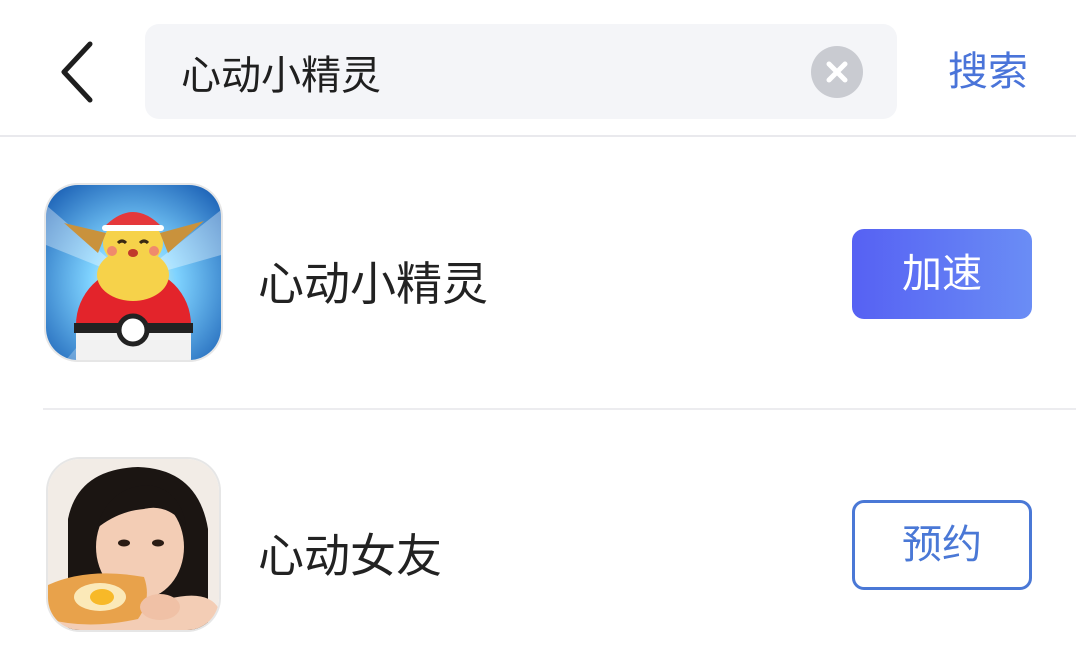 This screenshot has height=671, width=1076. Describe the element at coordinates (942, 274) in the screenshot. I see `accelerate-button: 加速` at that location.